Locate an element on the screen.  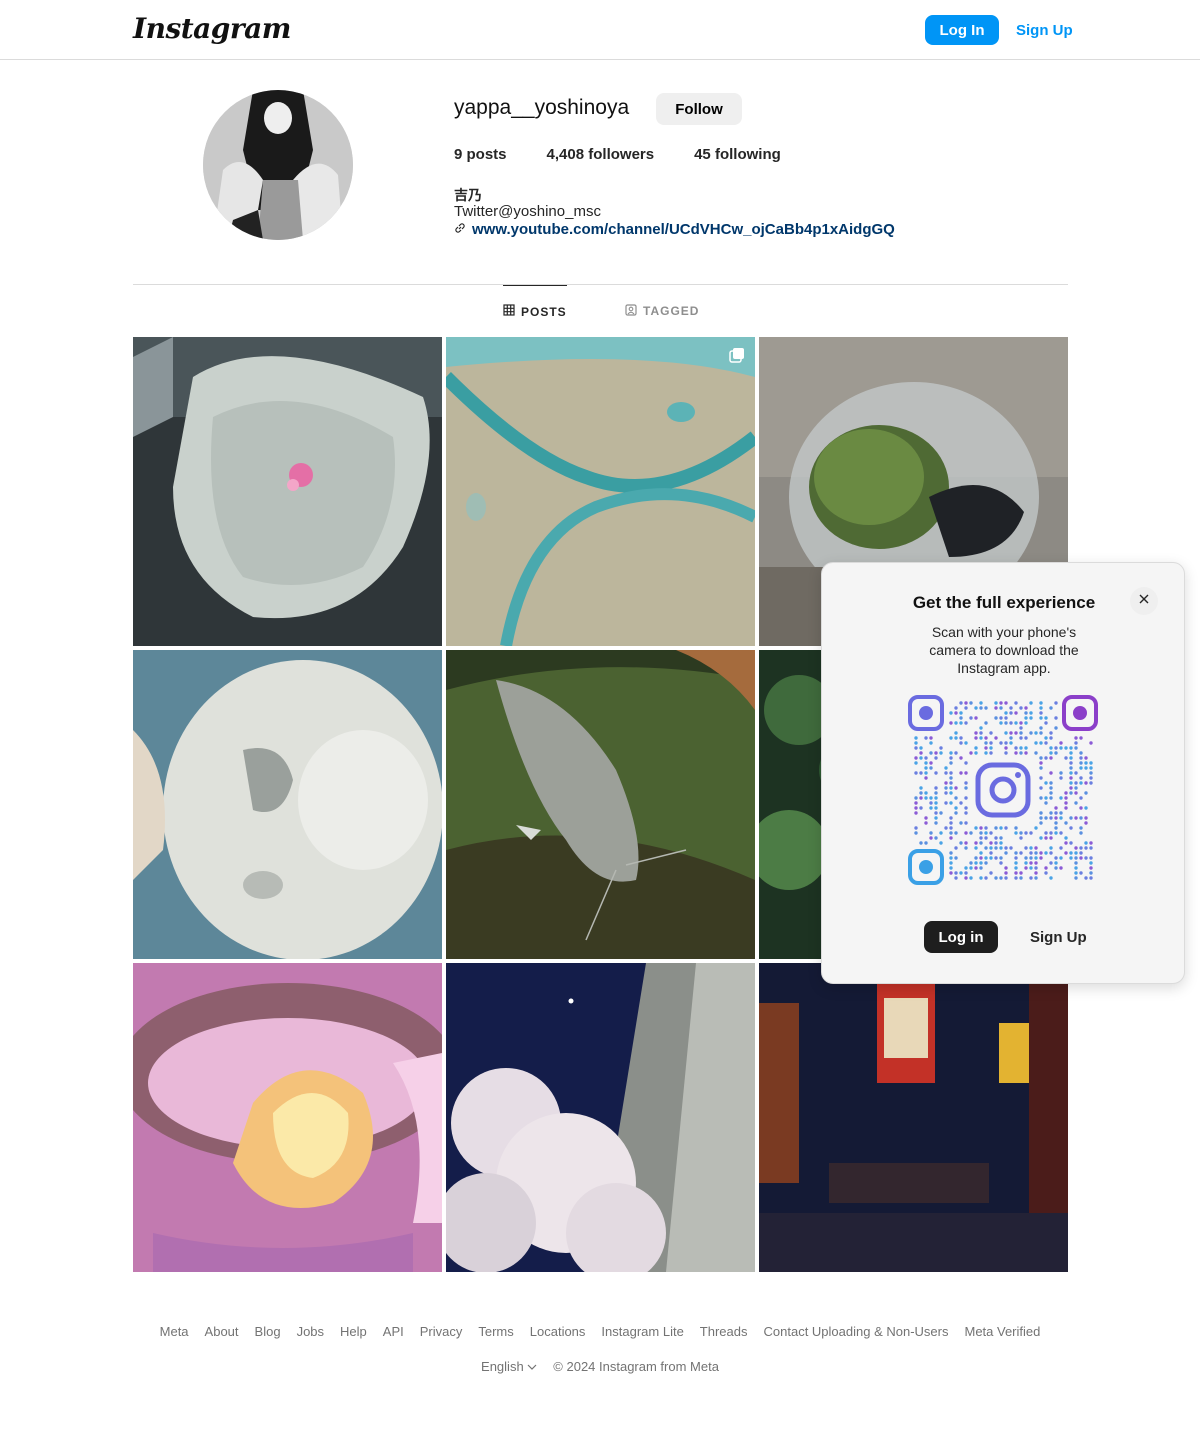
multi-photo-icon is located at coordinates (736, 355).